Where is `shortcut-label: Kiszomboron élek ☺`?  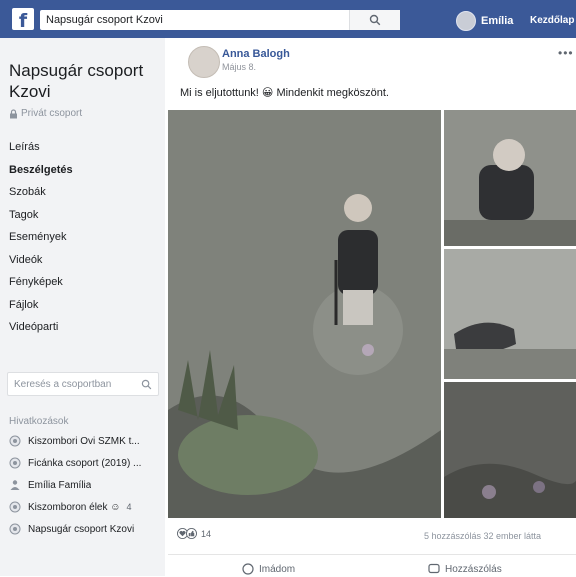 shortcut-label: Kiszomboron élek ☺ is located at coordinates (74, 507).